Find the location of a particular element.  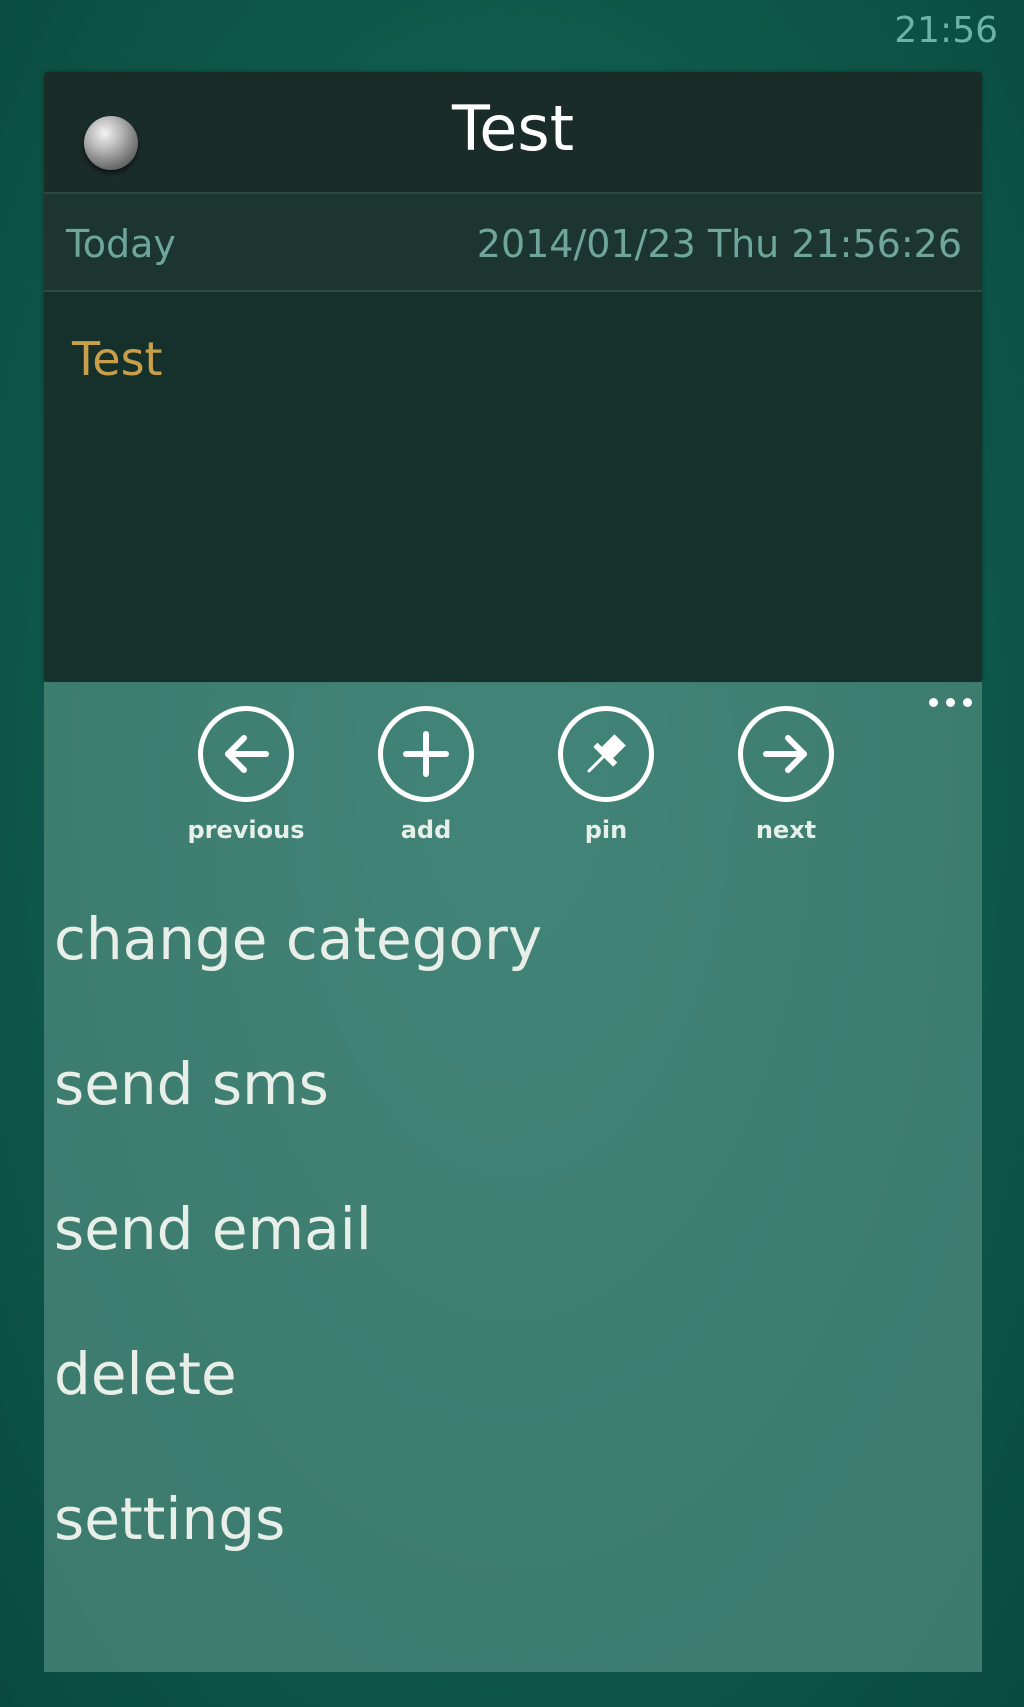

next-label: next is located at coordinates (786, 830).